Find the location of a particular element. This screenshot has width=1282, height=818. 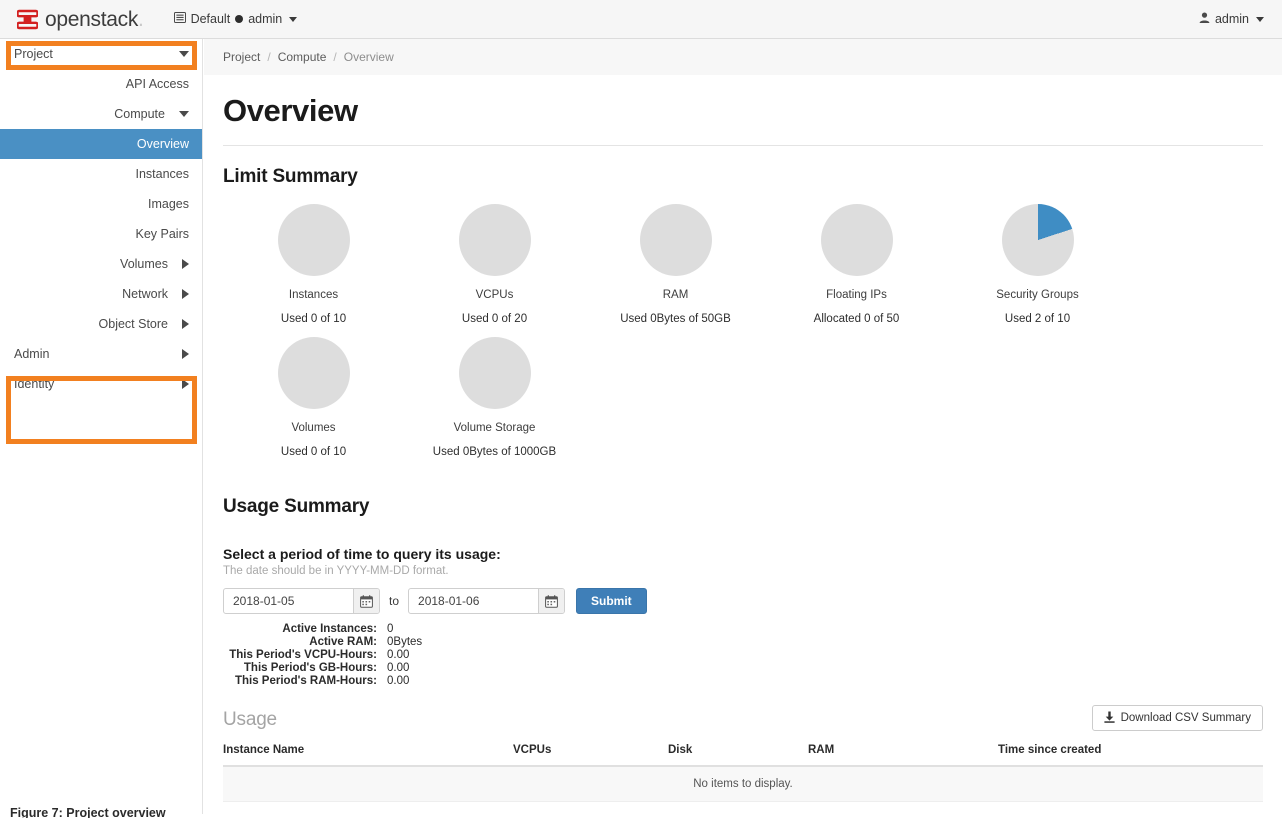

user-menu: admin is located at coordinates (1231, 19).